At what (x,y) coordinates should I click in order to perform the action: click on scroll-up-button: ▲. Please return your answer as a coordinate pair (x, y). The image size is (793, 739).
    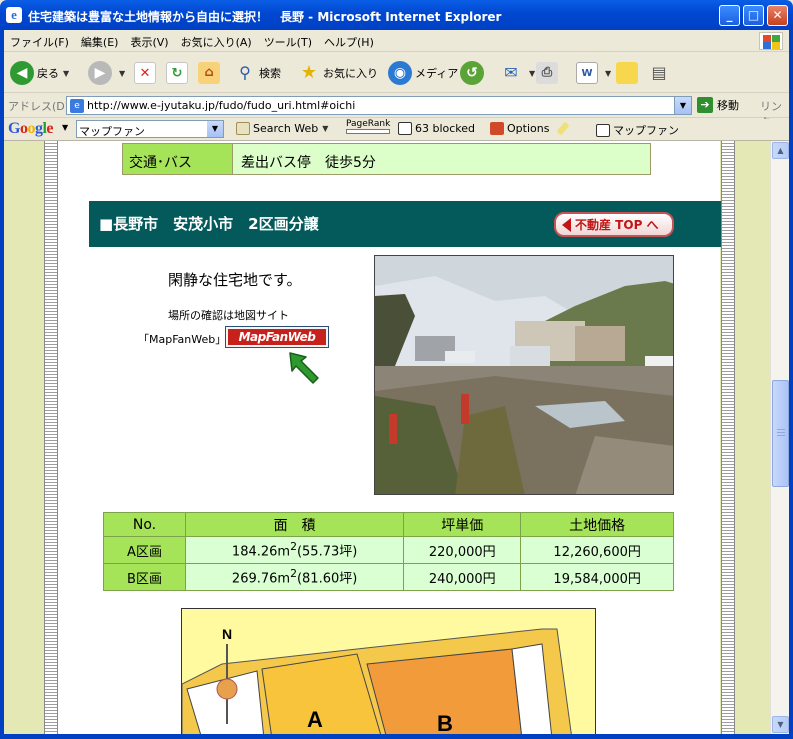
    Looking at the image, I should click on (780, 150).